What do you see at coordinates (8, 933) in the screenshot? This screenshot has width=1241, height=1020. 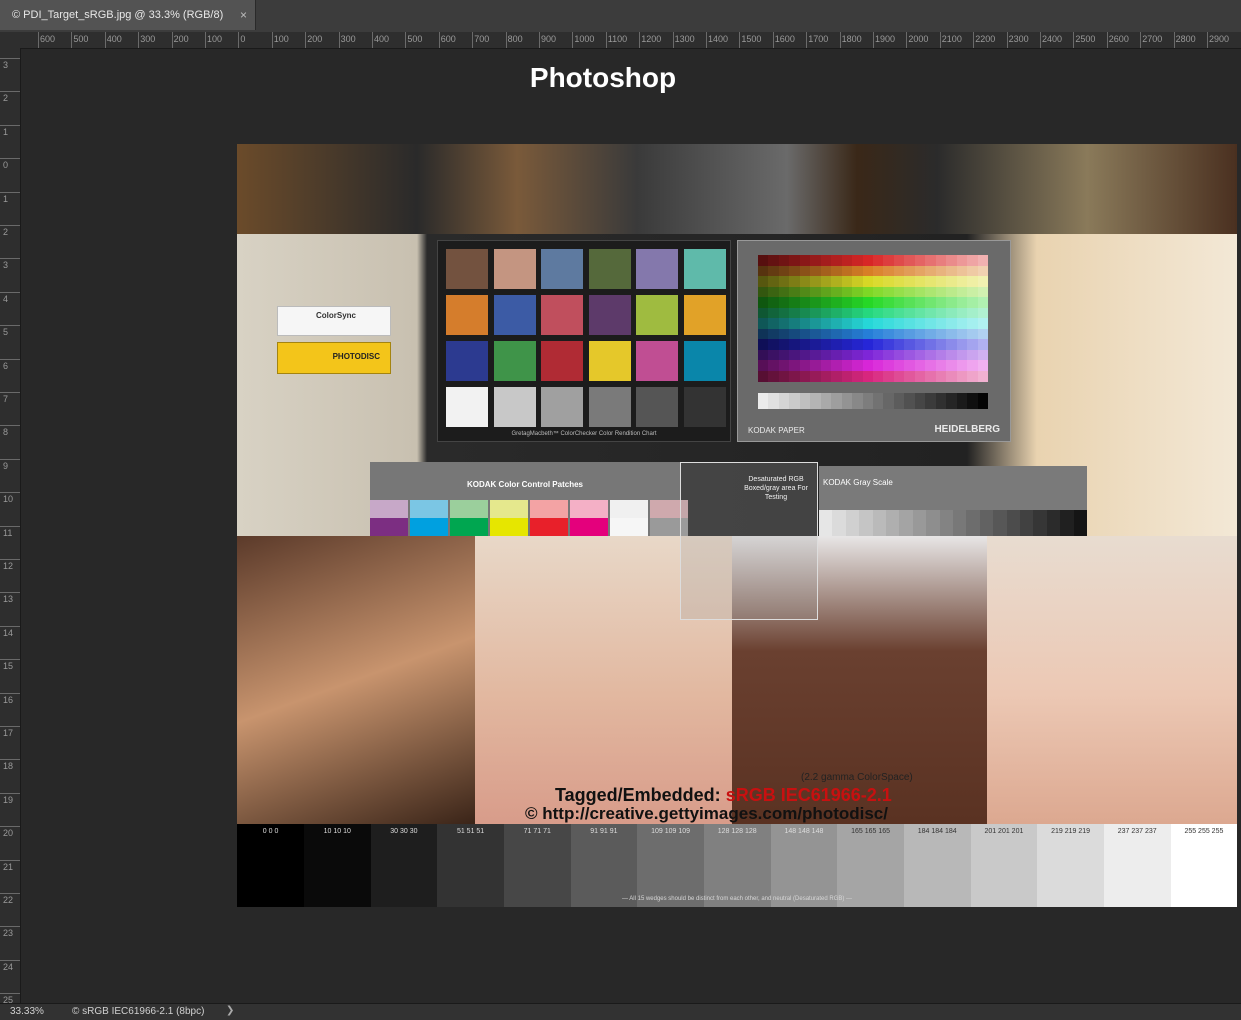 I see `ruler-tick-label: 23` at bounding box center [8, 933].